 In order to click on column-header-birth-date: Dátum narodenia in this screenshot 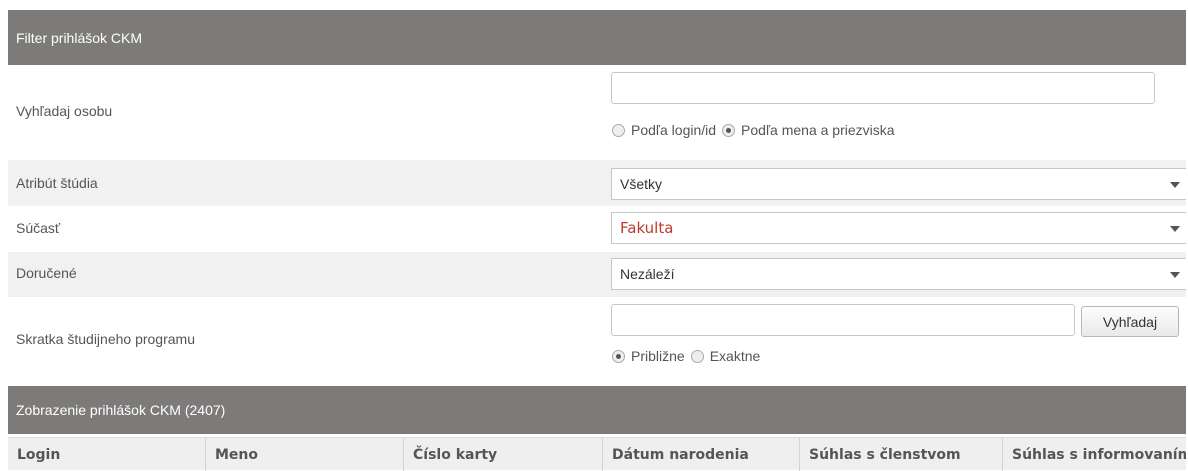, I will do `click(701, 454)`.